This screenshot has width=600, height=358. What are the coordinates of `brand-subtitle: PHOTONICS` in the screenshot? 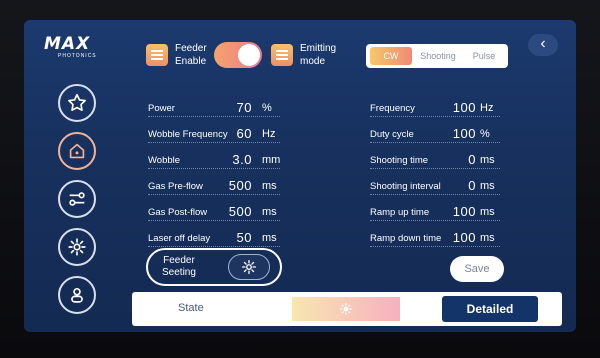 It's located at (77, 56).